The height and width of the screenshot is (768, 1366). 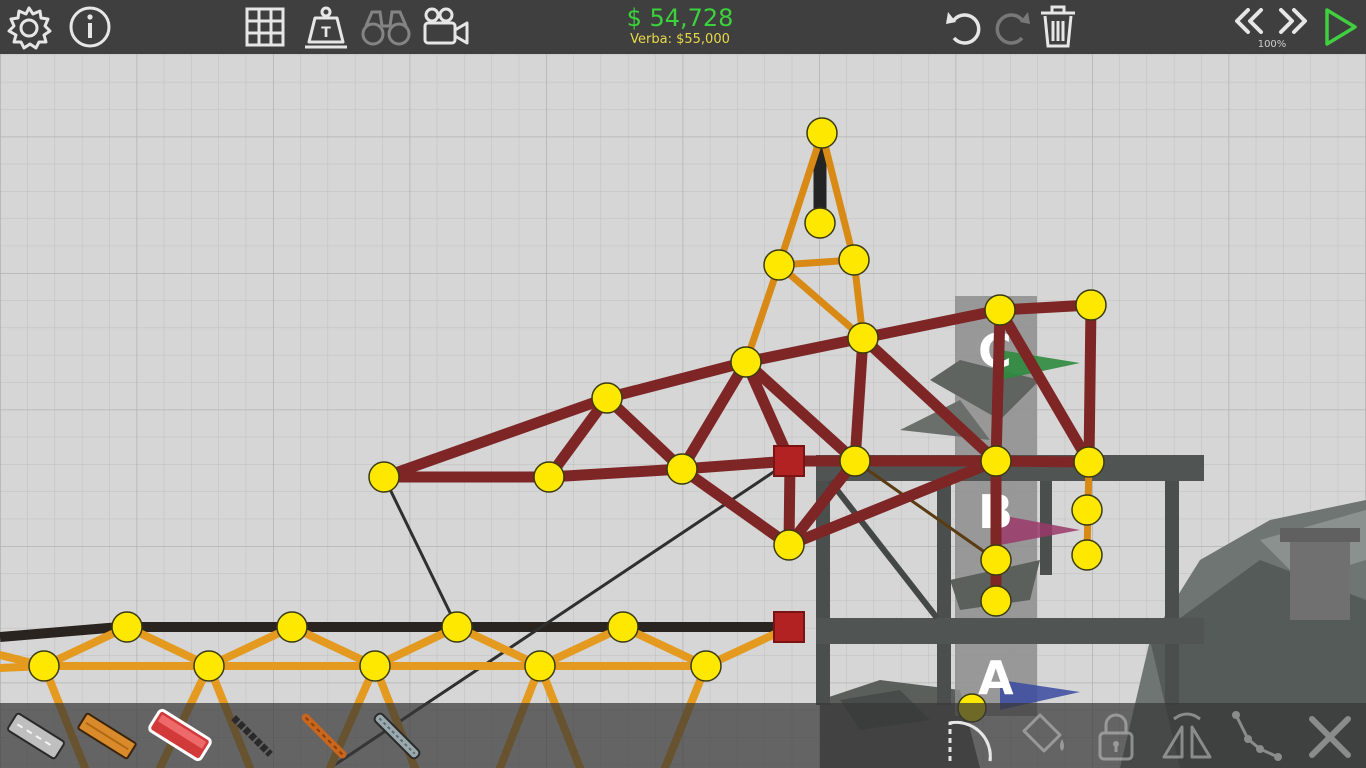 What do you see at coordinates (1058, 27) in the screenshot?
I see `trash-icon` at bounding box center [1058, 27].